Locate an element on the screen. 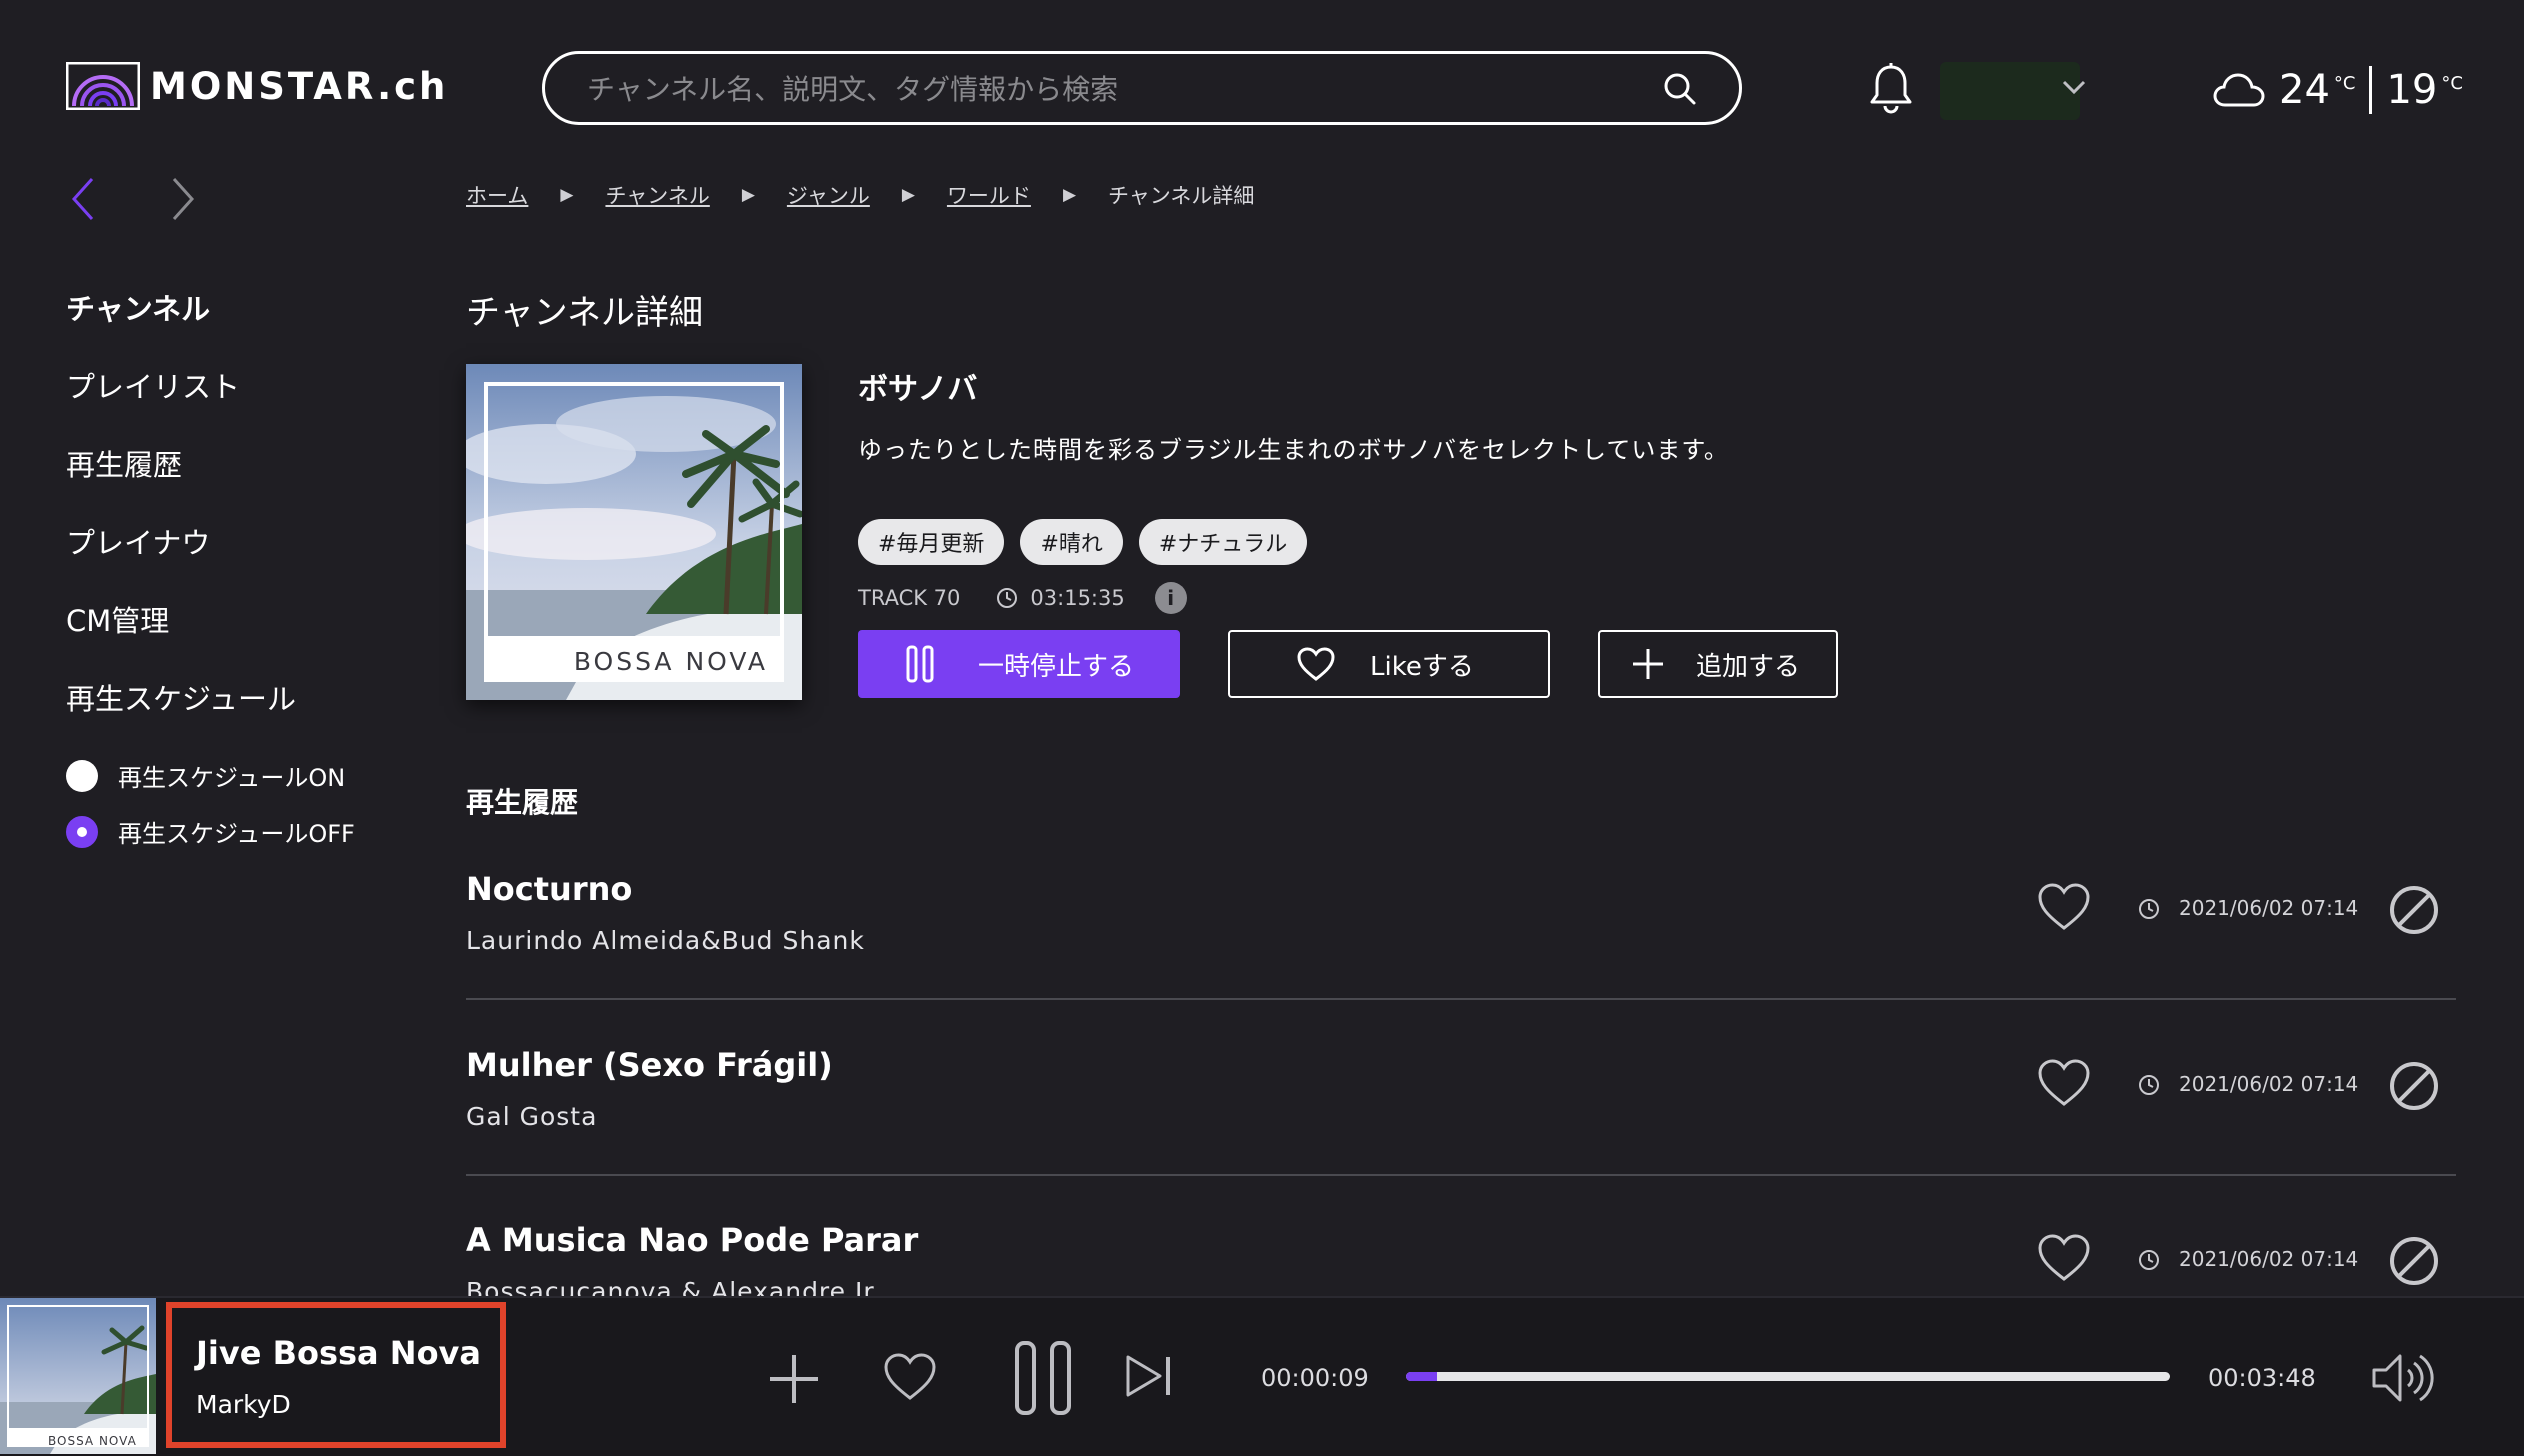 This screenshot has height=1456, width=2524. schedule-off-label: 再生スケジュールOFF is located at coordinates (236, 834).